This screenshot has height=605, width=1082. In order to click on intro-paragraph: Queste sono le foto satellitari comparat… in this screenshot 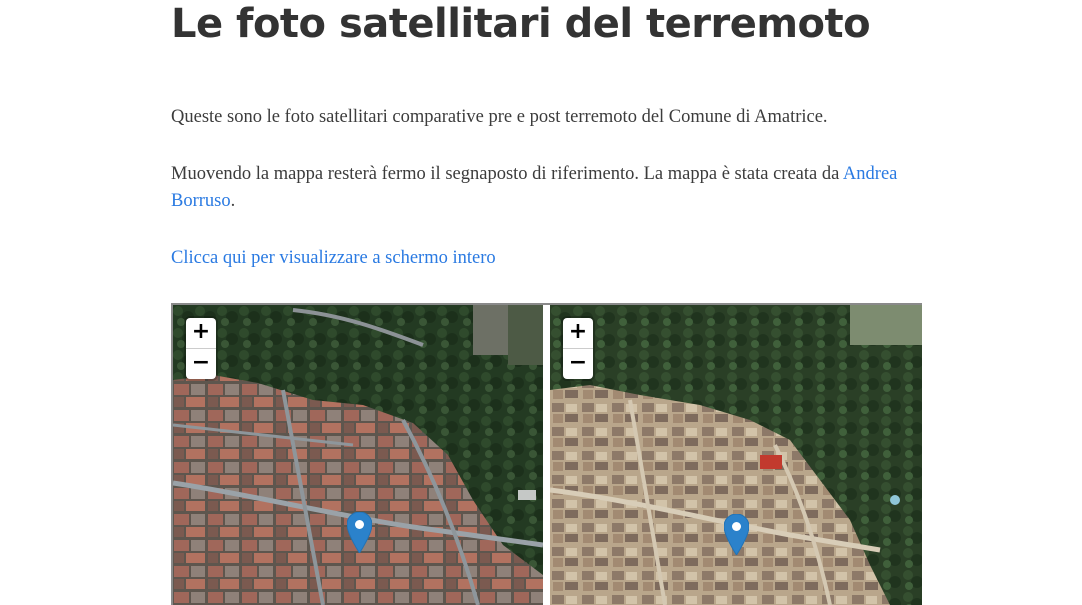, I will do `click(499, 117)`.